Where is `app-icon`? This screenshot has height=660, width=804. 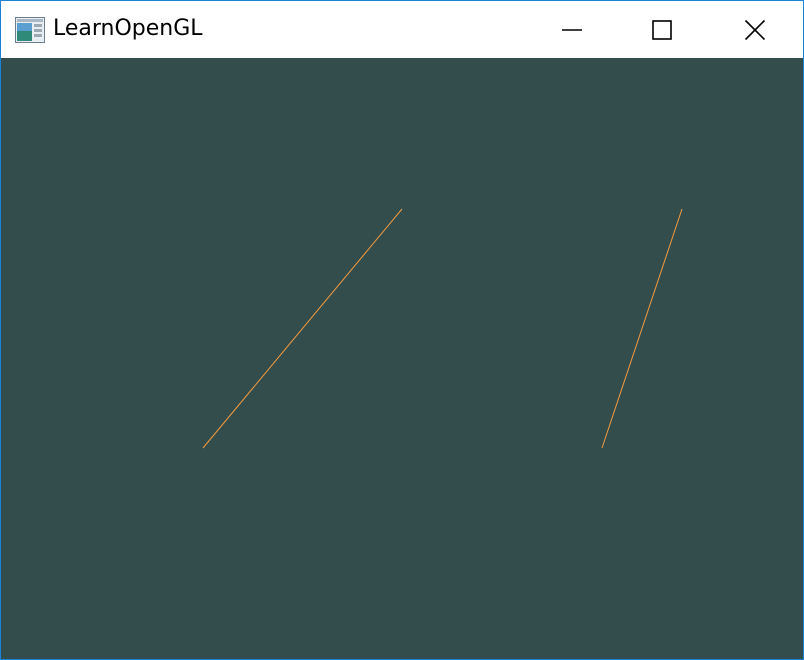
app-icon is located at coordinates (30, 30).